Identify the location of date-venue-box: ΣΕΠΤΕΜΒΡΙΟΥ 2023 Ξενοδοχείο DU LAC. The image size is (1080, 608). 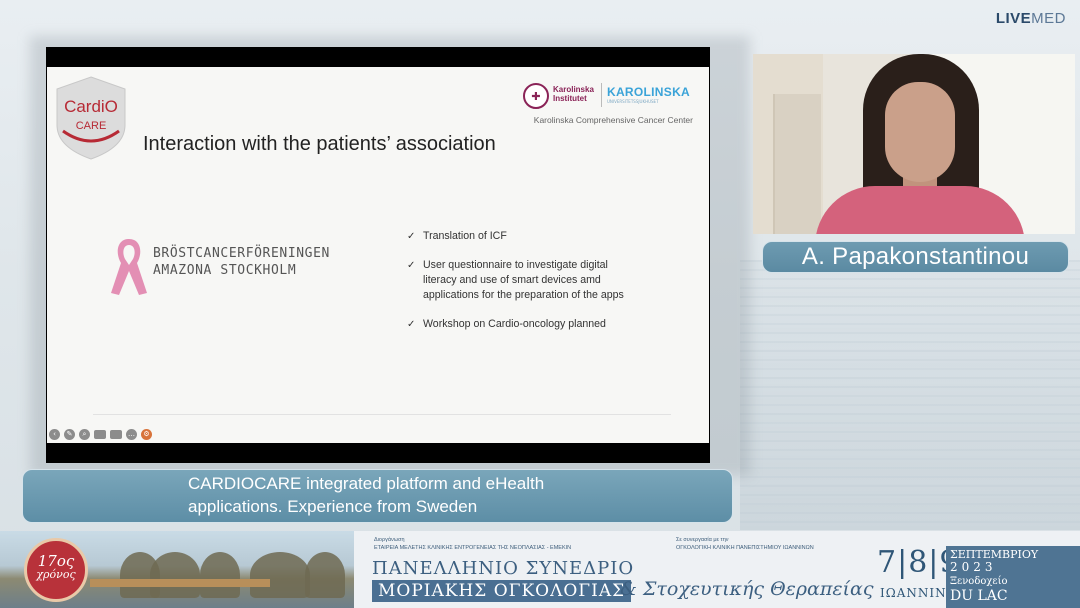
(1013, 577).